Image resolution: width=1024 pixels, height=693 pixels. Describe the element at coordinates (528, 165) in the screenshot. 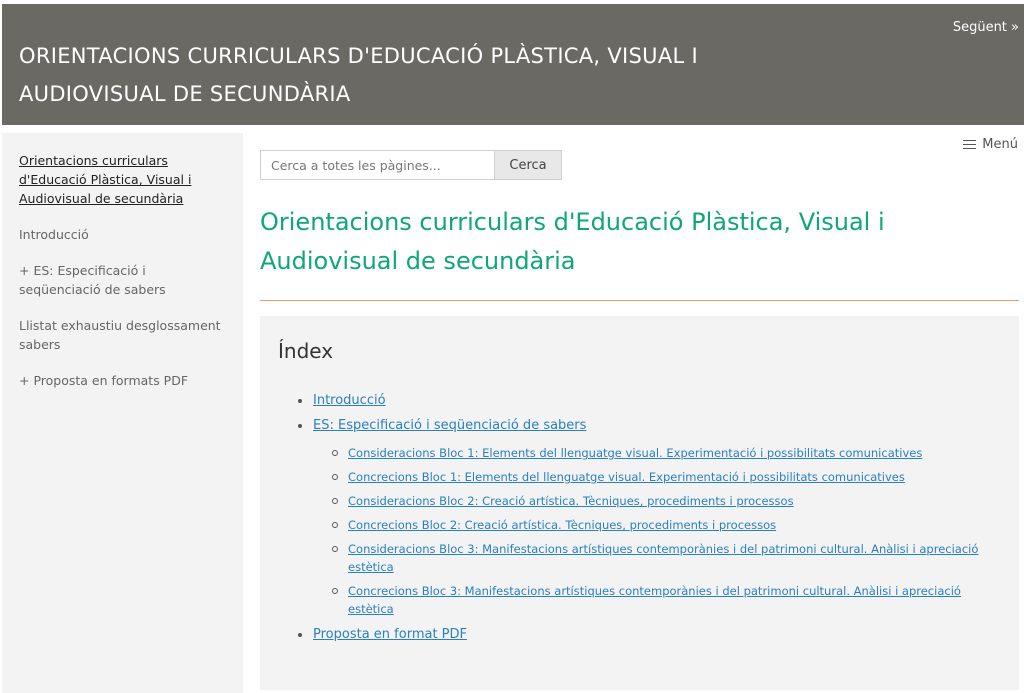

I see `search-button: Cerca` at that location.